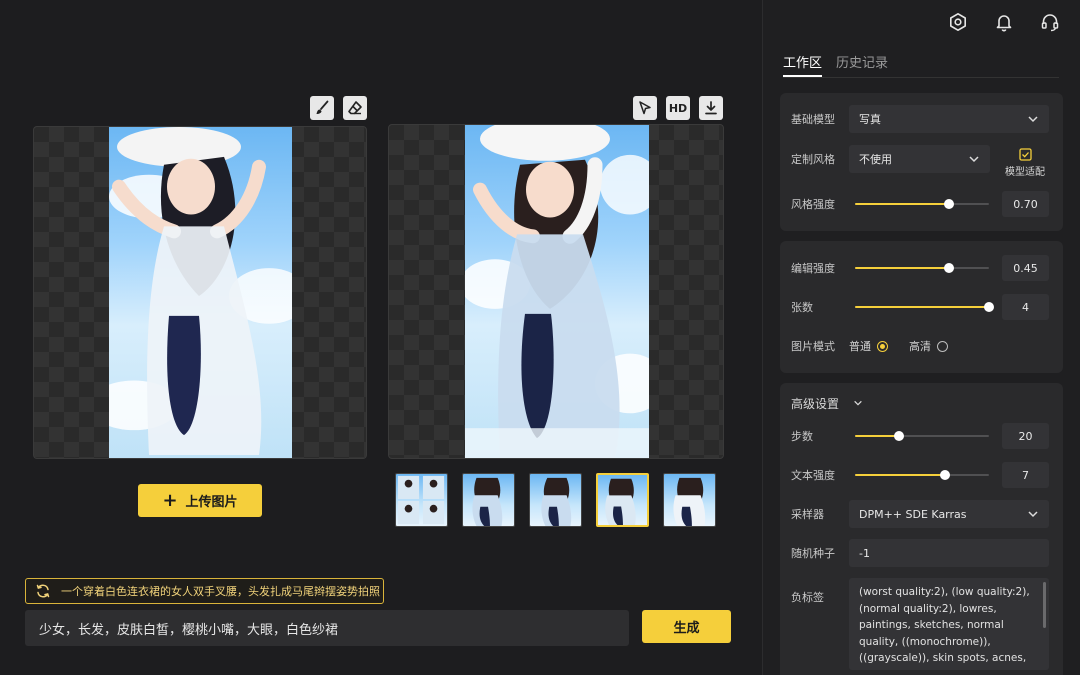 The height and width of the screenshot is (675, 1080). I want to click on download-button, so click(711, 108).